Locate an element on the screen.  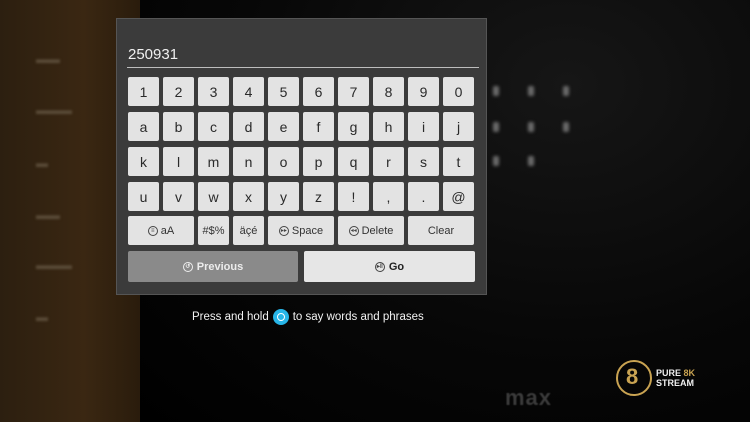
search-input: 250931 is located at coordinates (303, 54).